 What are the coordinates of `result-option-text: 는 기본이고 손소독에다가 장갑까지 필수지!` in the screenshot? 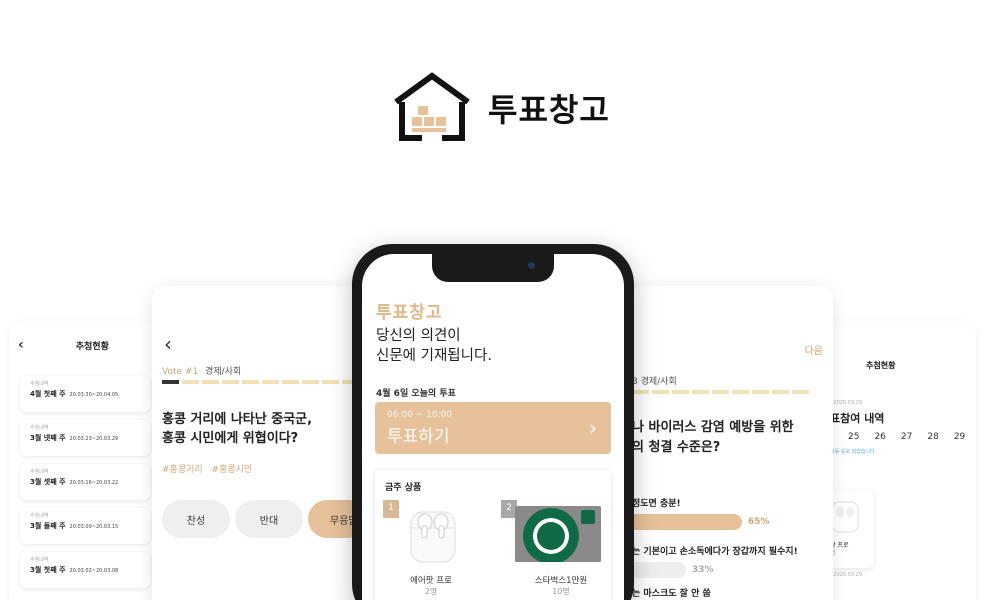 It's located at (715, 552).